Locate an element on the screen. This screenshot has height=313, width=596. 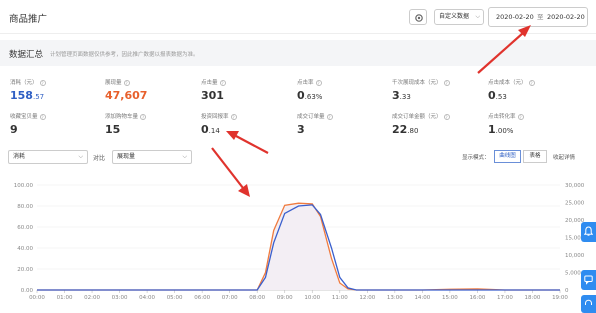
metric-card: 消耗（元）? 158.57 is located at coordinates (55, 90).